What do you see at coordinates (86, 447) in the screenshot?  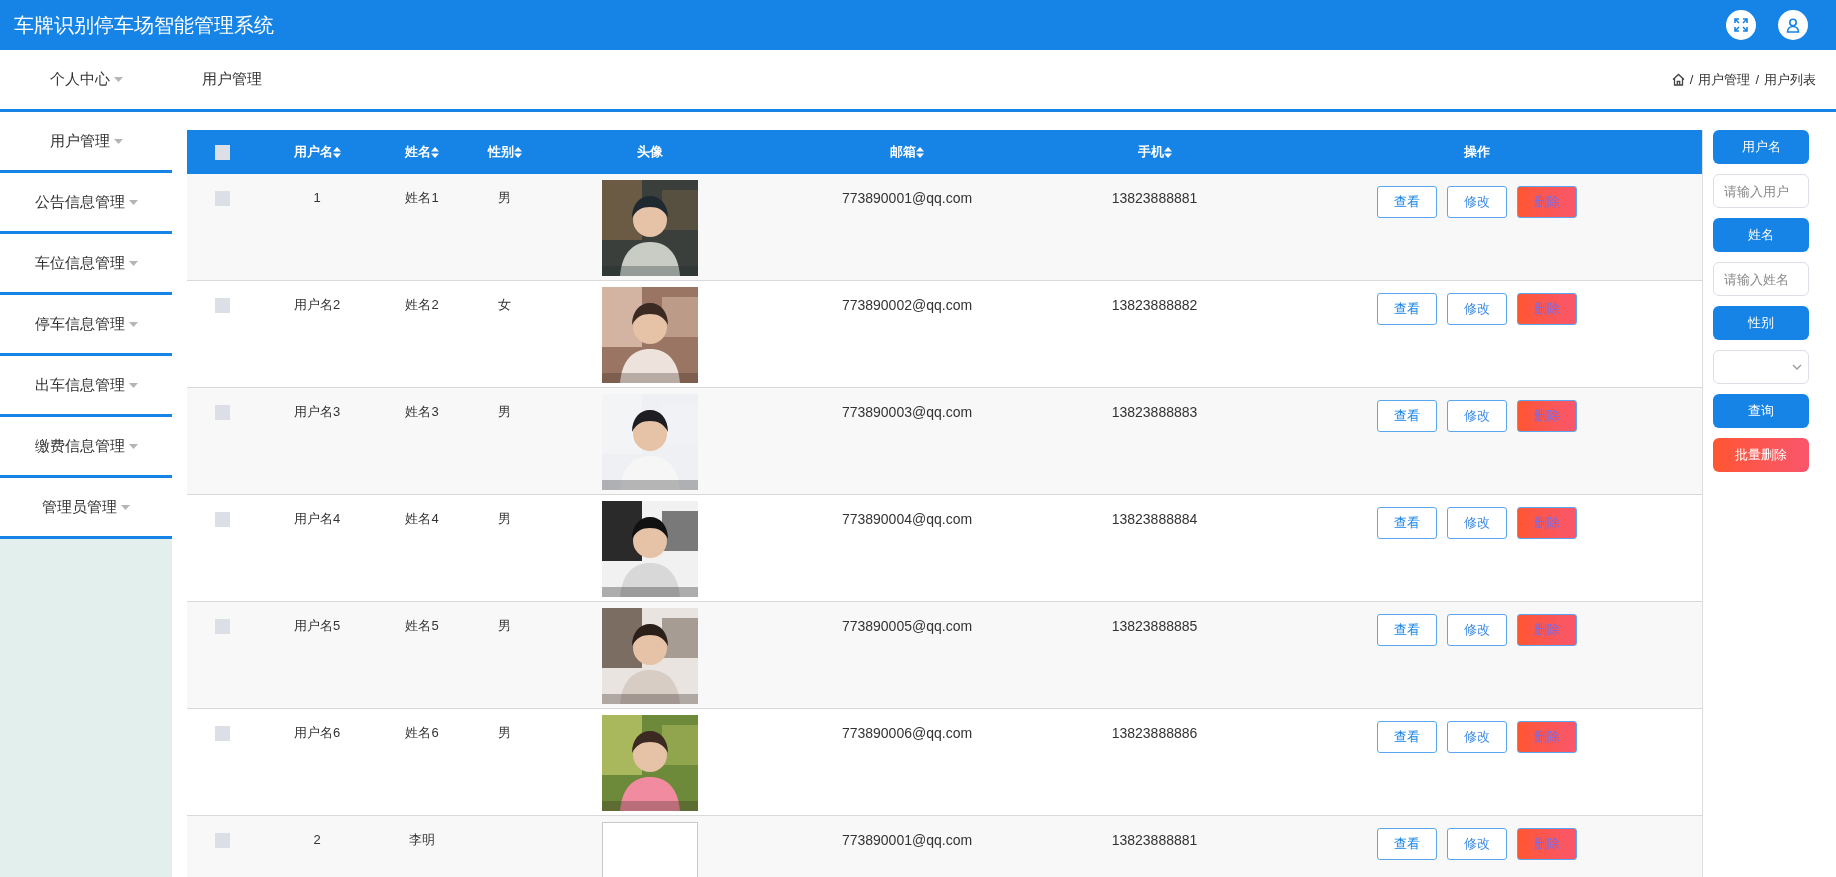 I see `sidebar-item: 缴费信息管理` at bounding box center [86, 447].